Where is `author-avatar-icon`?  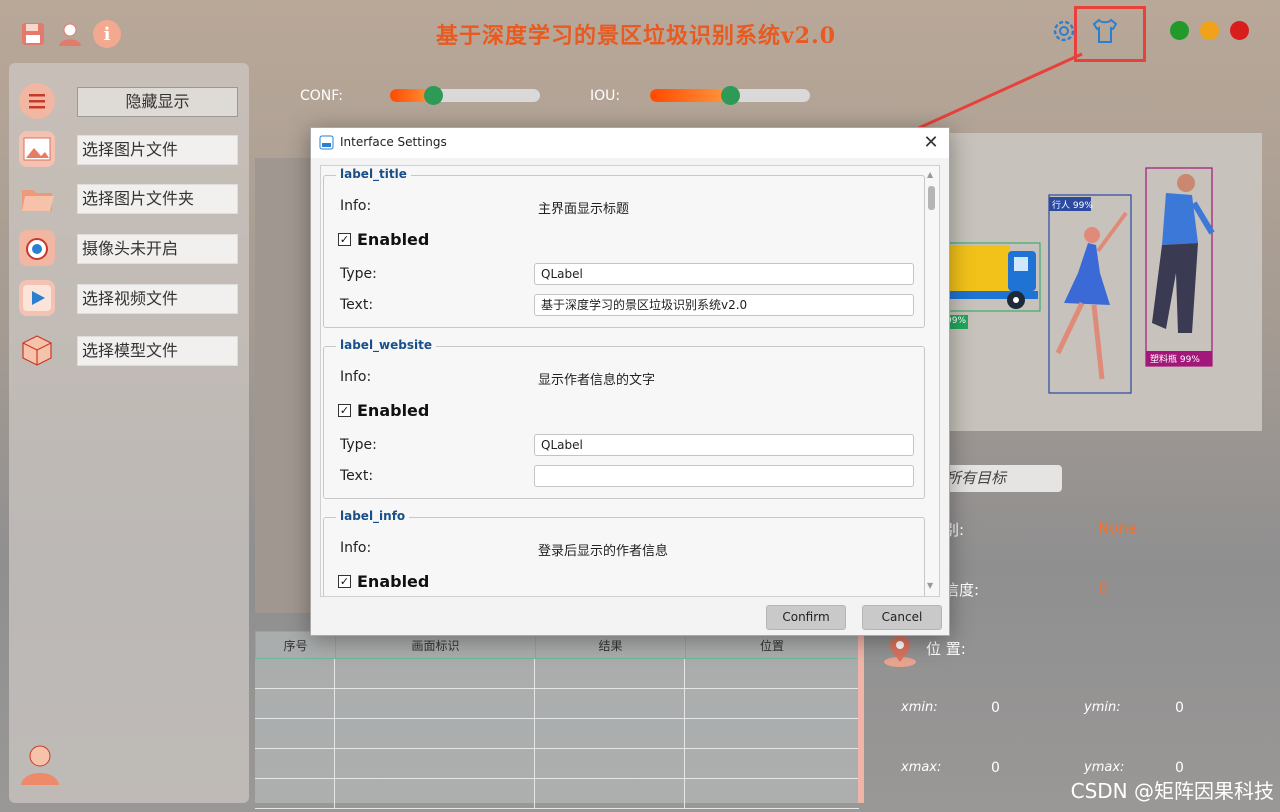 author-avatar-icon is located at coordinates (40, 764).